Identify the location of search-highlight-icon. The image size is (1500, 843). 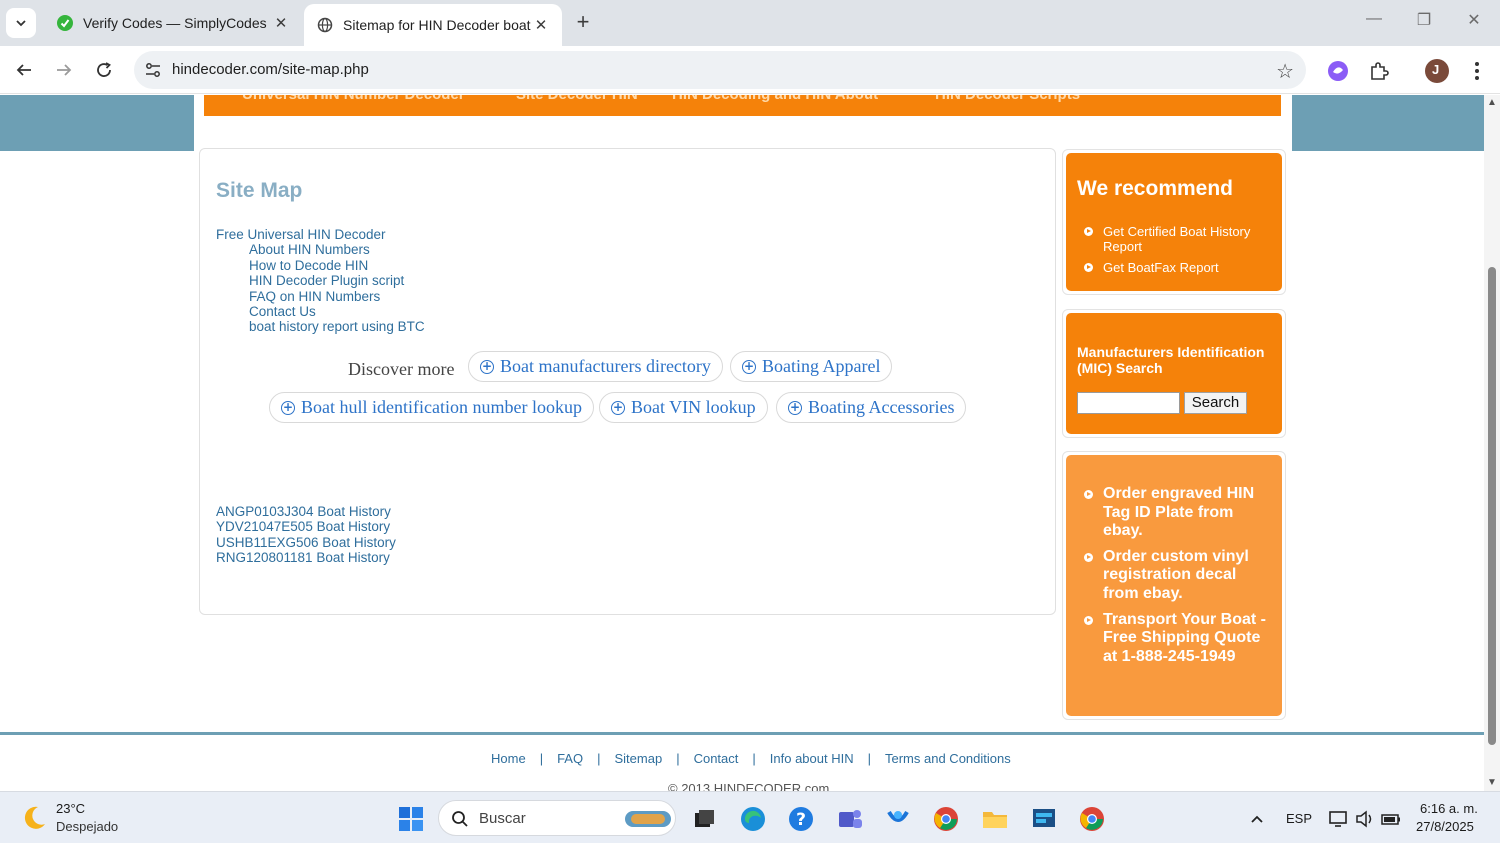
(648, 819).